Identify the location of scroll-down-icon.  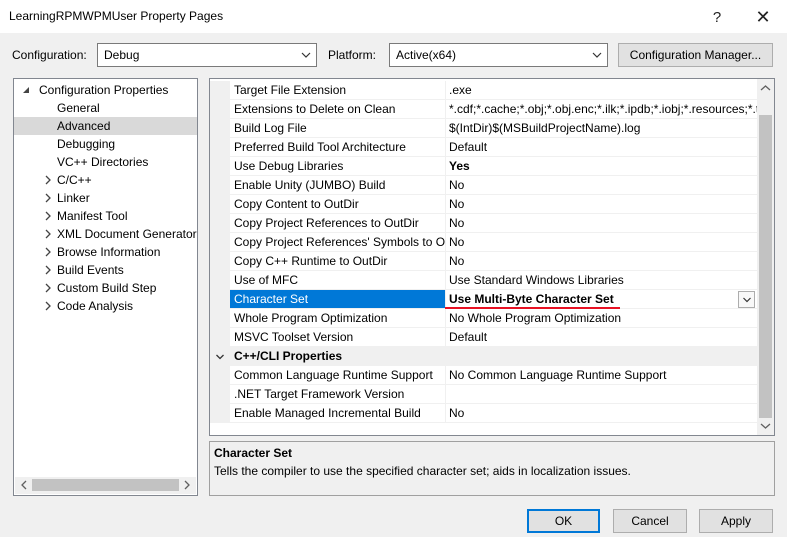
(765, 425).